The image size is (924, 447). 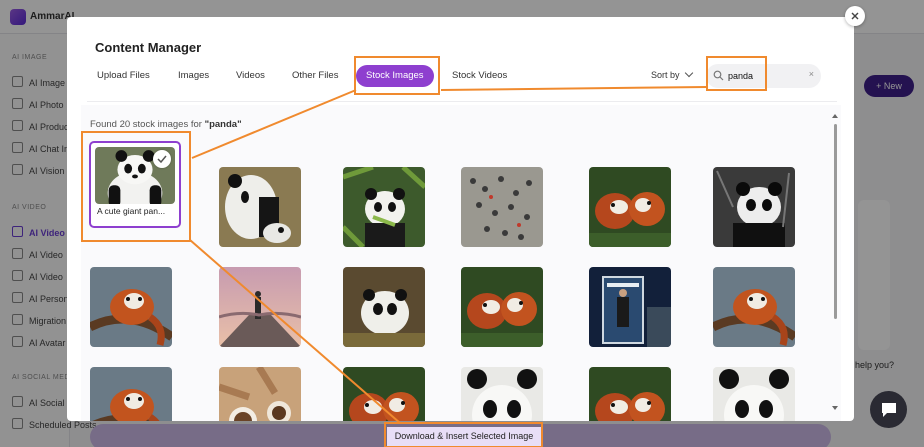 I want to click on sort-dropdown: Sort by, so click(x=672, y=74).